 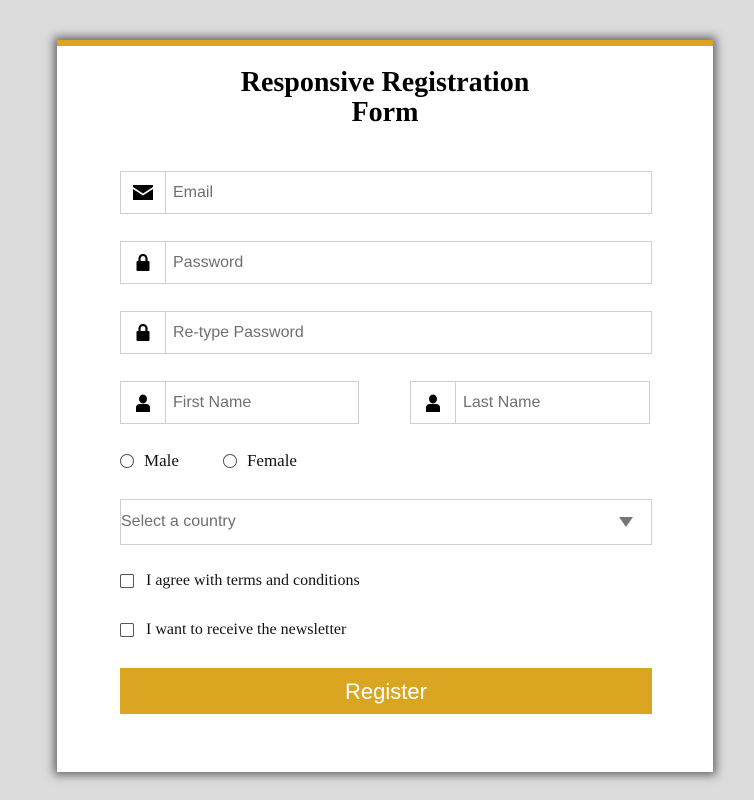 What do you see at coordinates (178, 521) in the screenshot?
I see `country-select-value: Select a country` at bounding box center [178, 521].